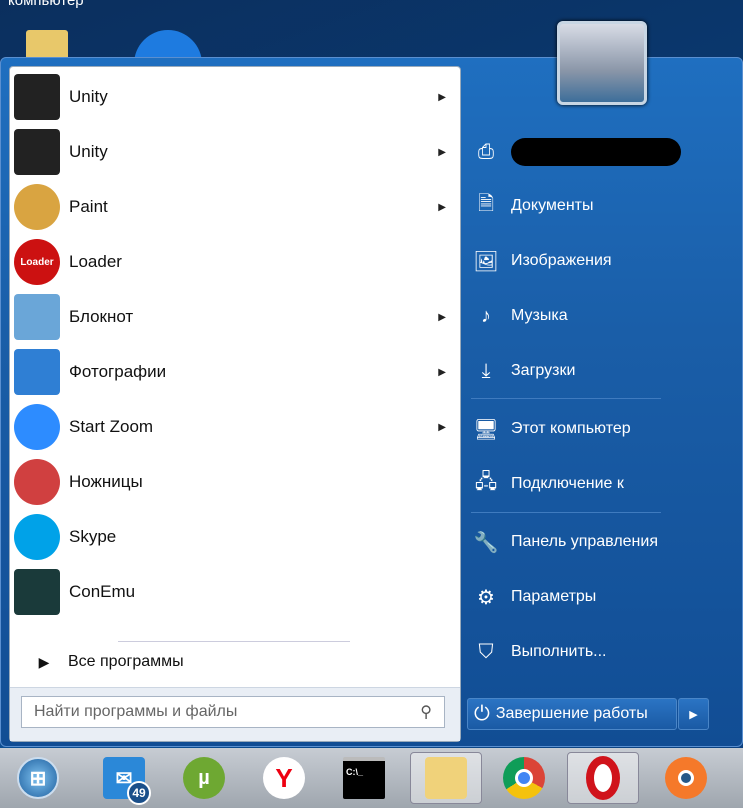 The image size is (743, 808). I want to click on right-item: ♪ Музыка, so click(519, 316).